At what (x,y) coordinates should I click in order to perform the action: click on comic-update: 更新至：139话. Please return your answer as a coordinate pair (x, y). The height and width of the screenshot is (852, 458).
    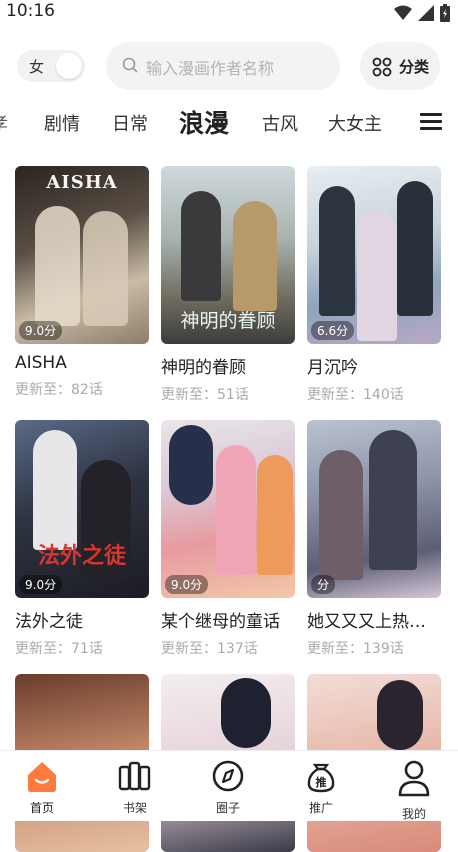
    Looking at the image, I should click on (355, 649).